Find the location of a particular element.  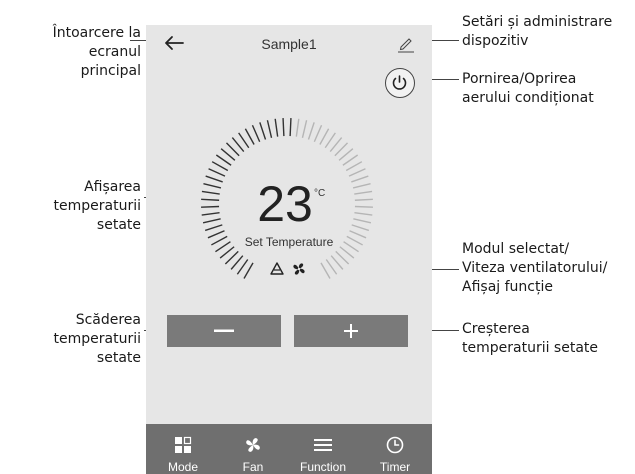

minus-icon is located at coordinates (224, 330).